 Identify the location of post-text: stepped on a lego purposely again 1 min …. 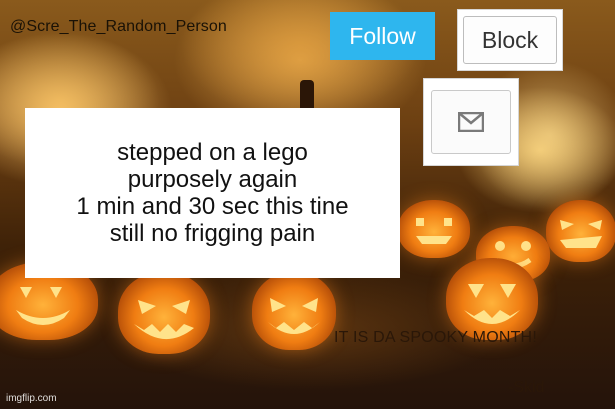
(212, 193).